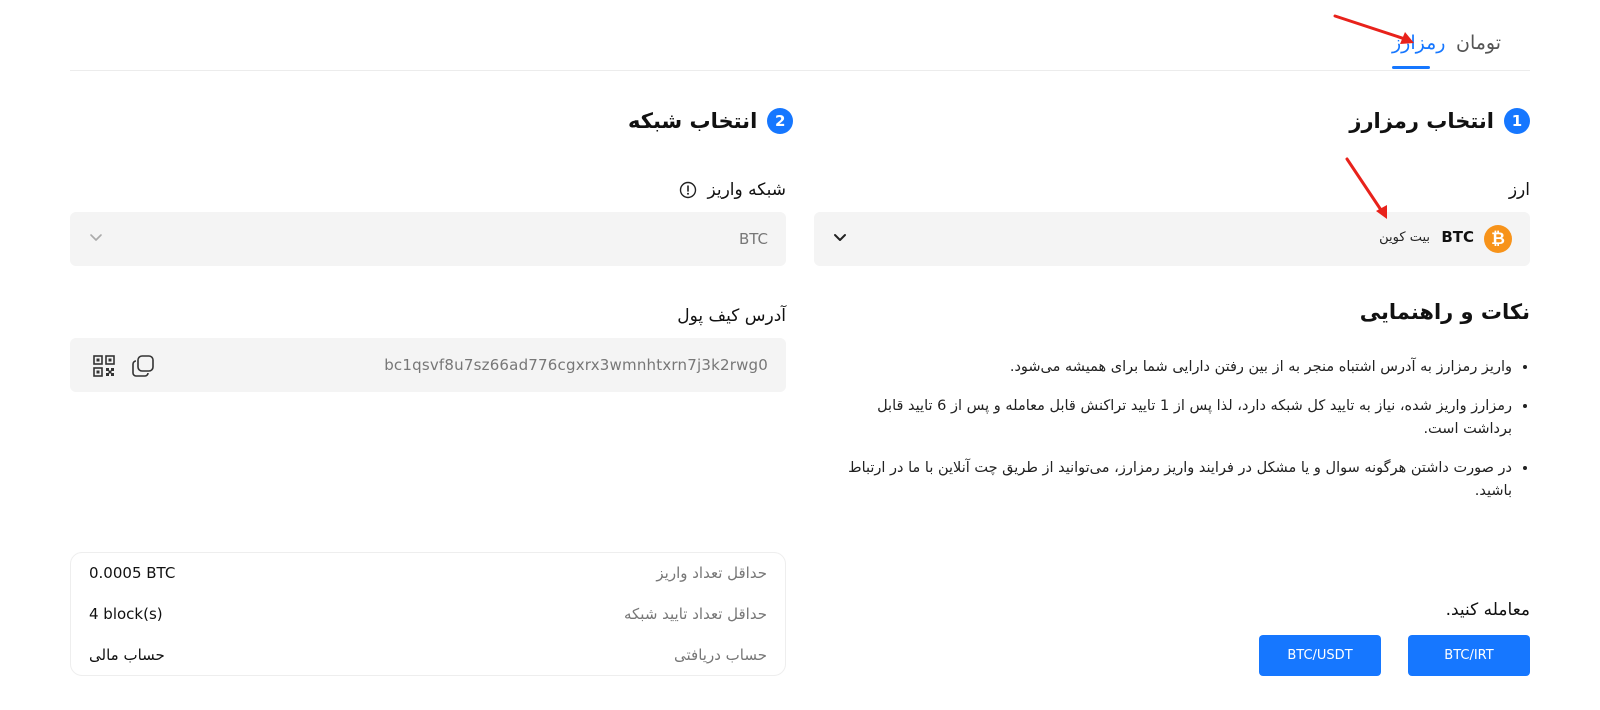 This screenshot has width=1600, height=710. What do you see at coordinates (1404, 237) in the screenshot?
I see `currency-name: بیت کوین` at bounding box center [1404, 237].